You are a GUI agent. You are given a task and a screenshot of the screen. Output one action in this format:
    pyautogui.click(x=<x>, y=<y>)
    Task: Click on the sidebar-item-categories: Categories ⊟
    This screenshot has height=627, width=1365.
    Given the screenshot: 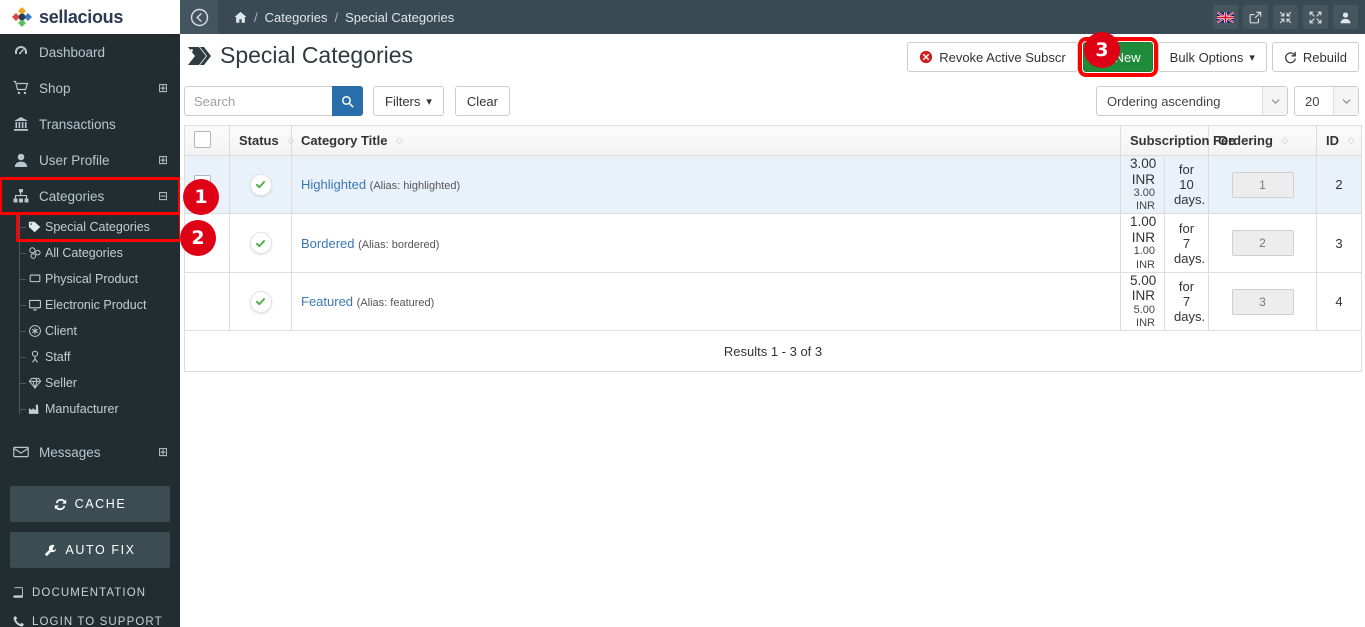 What is the action you would take?
    pyautogui.click(x=90, y=196)
    